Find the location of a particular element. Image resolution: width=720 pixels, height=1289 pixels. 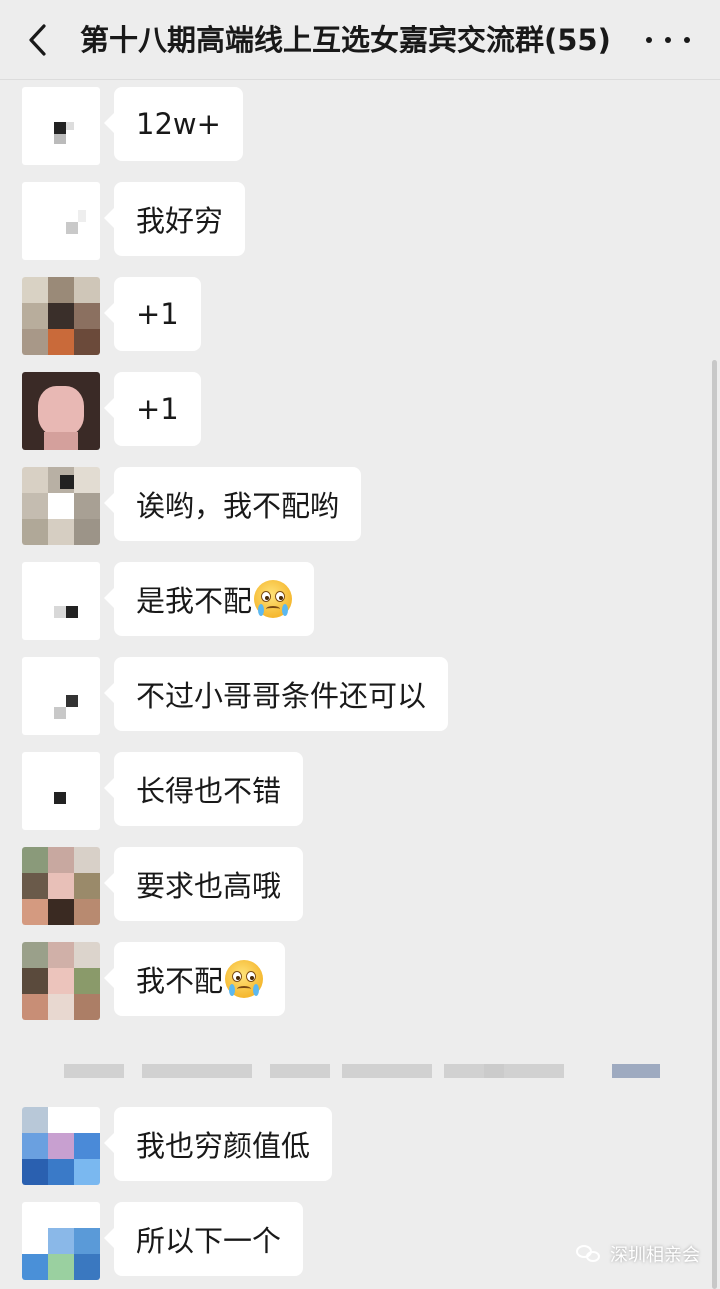

more-dots-icon is located at coordinates (668, 40).